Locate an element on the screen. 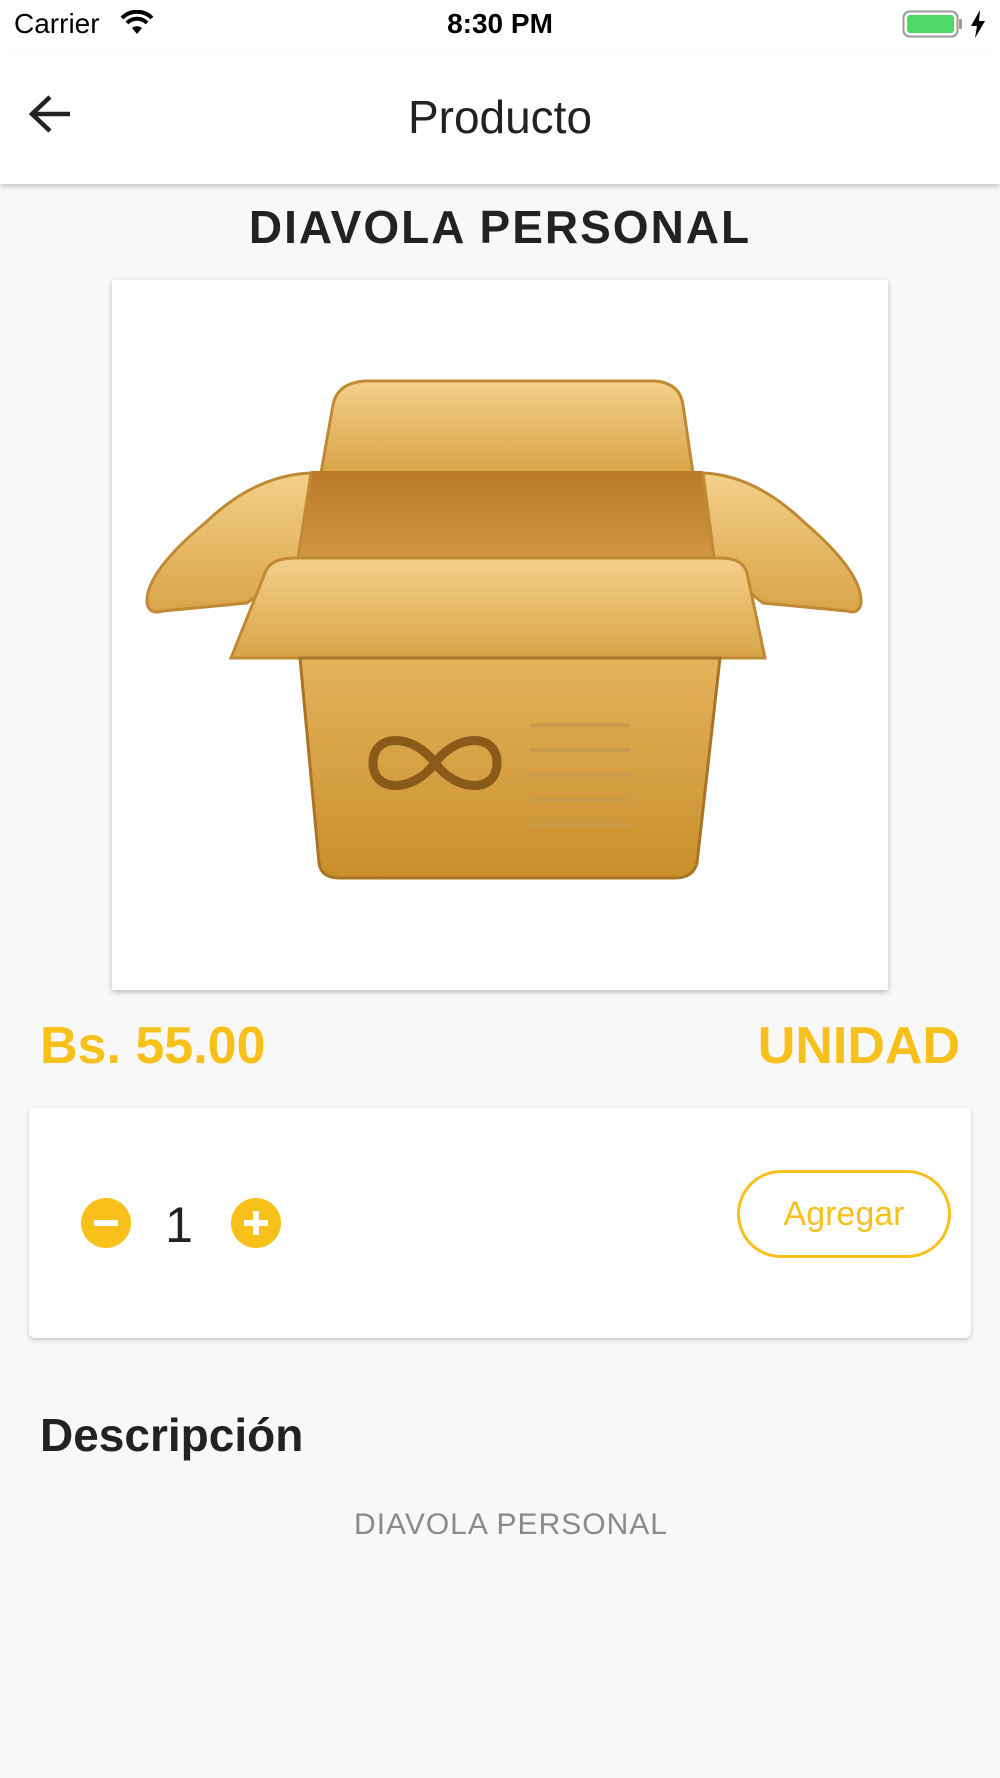  product-unit: UNIDAD is located at coordinates (858, 1046).